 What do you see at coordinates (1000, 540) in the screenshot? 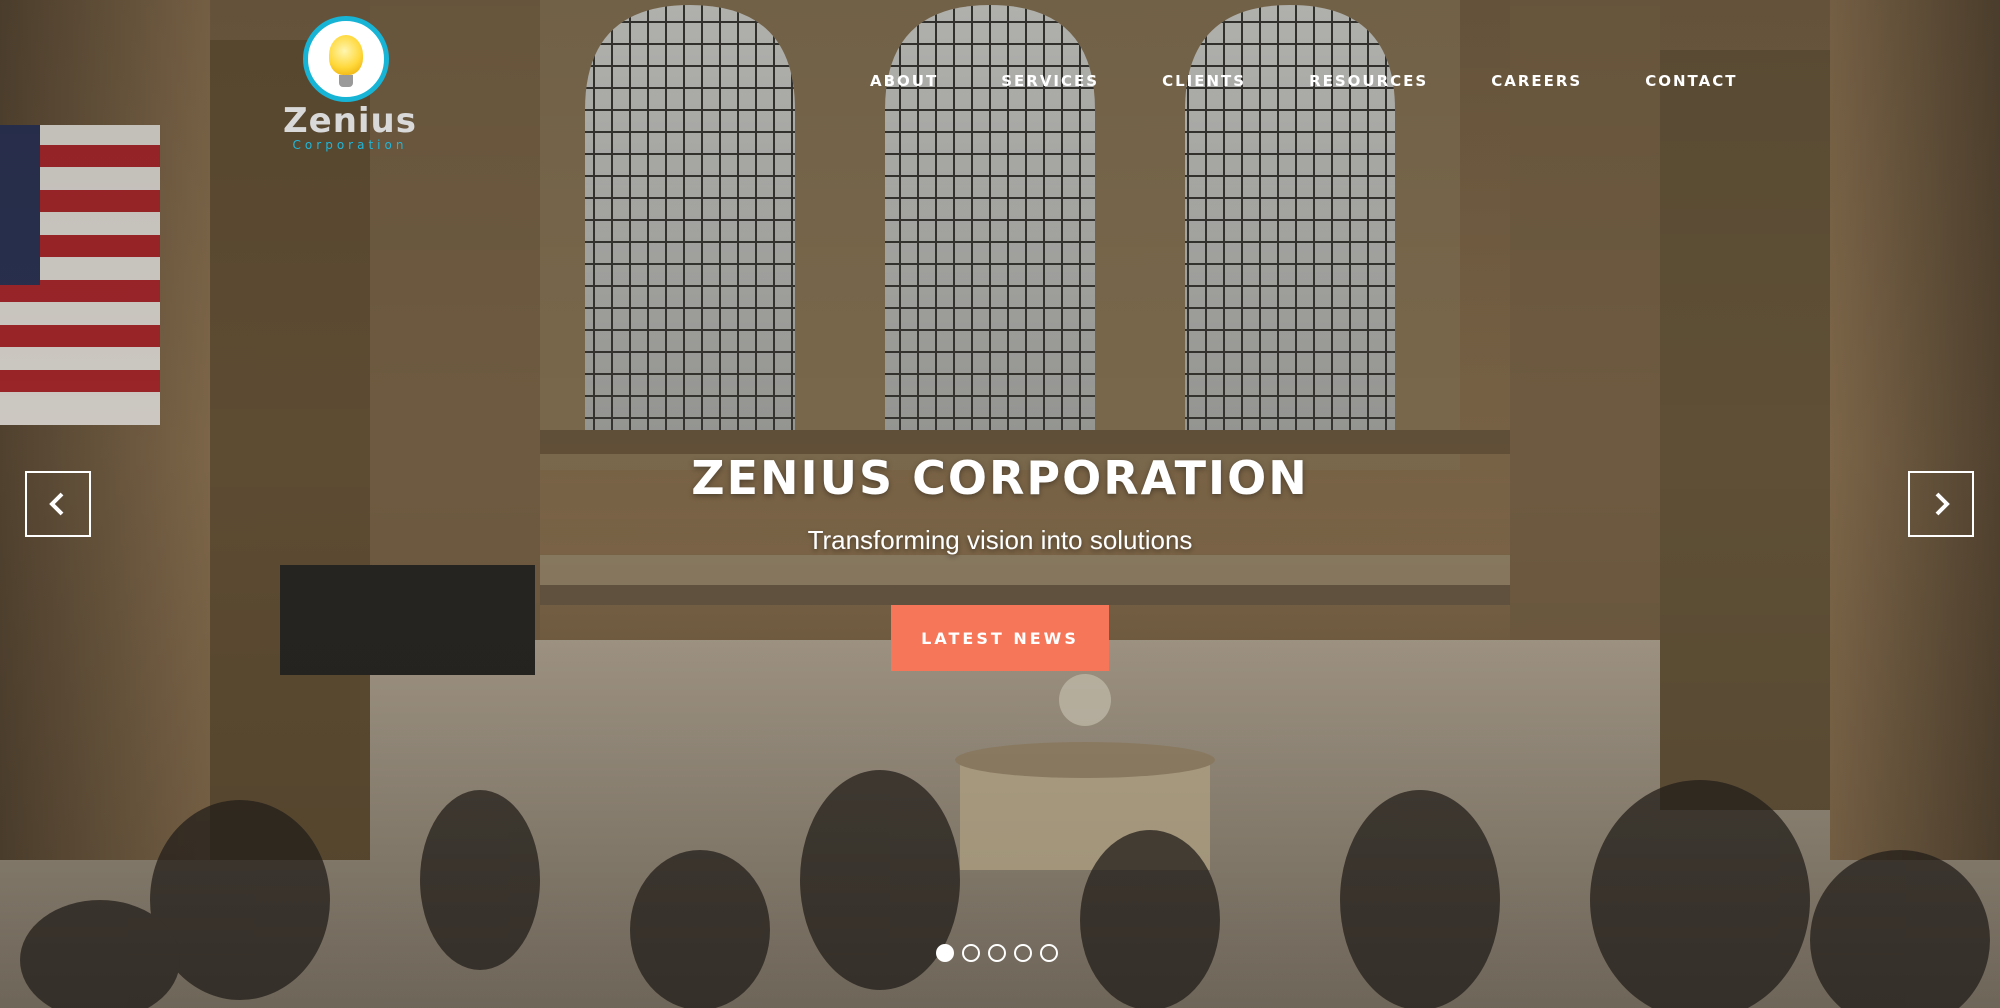
I see `slide-subtitle: Transforming vision into solutions` at bounding box center [1000, 540].